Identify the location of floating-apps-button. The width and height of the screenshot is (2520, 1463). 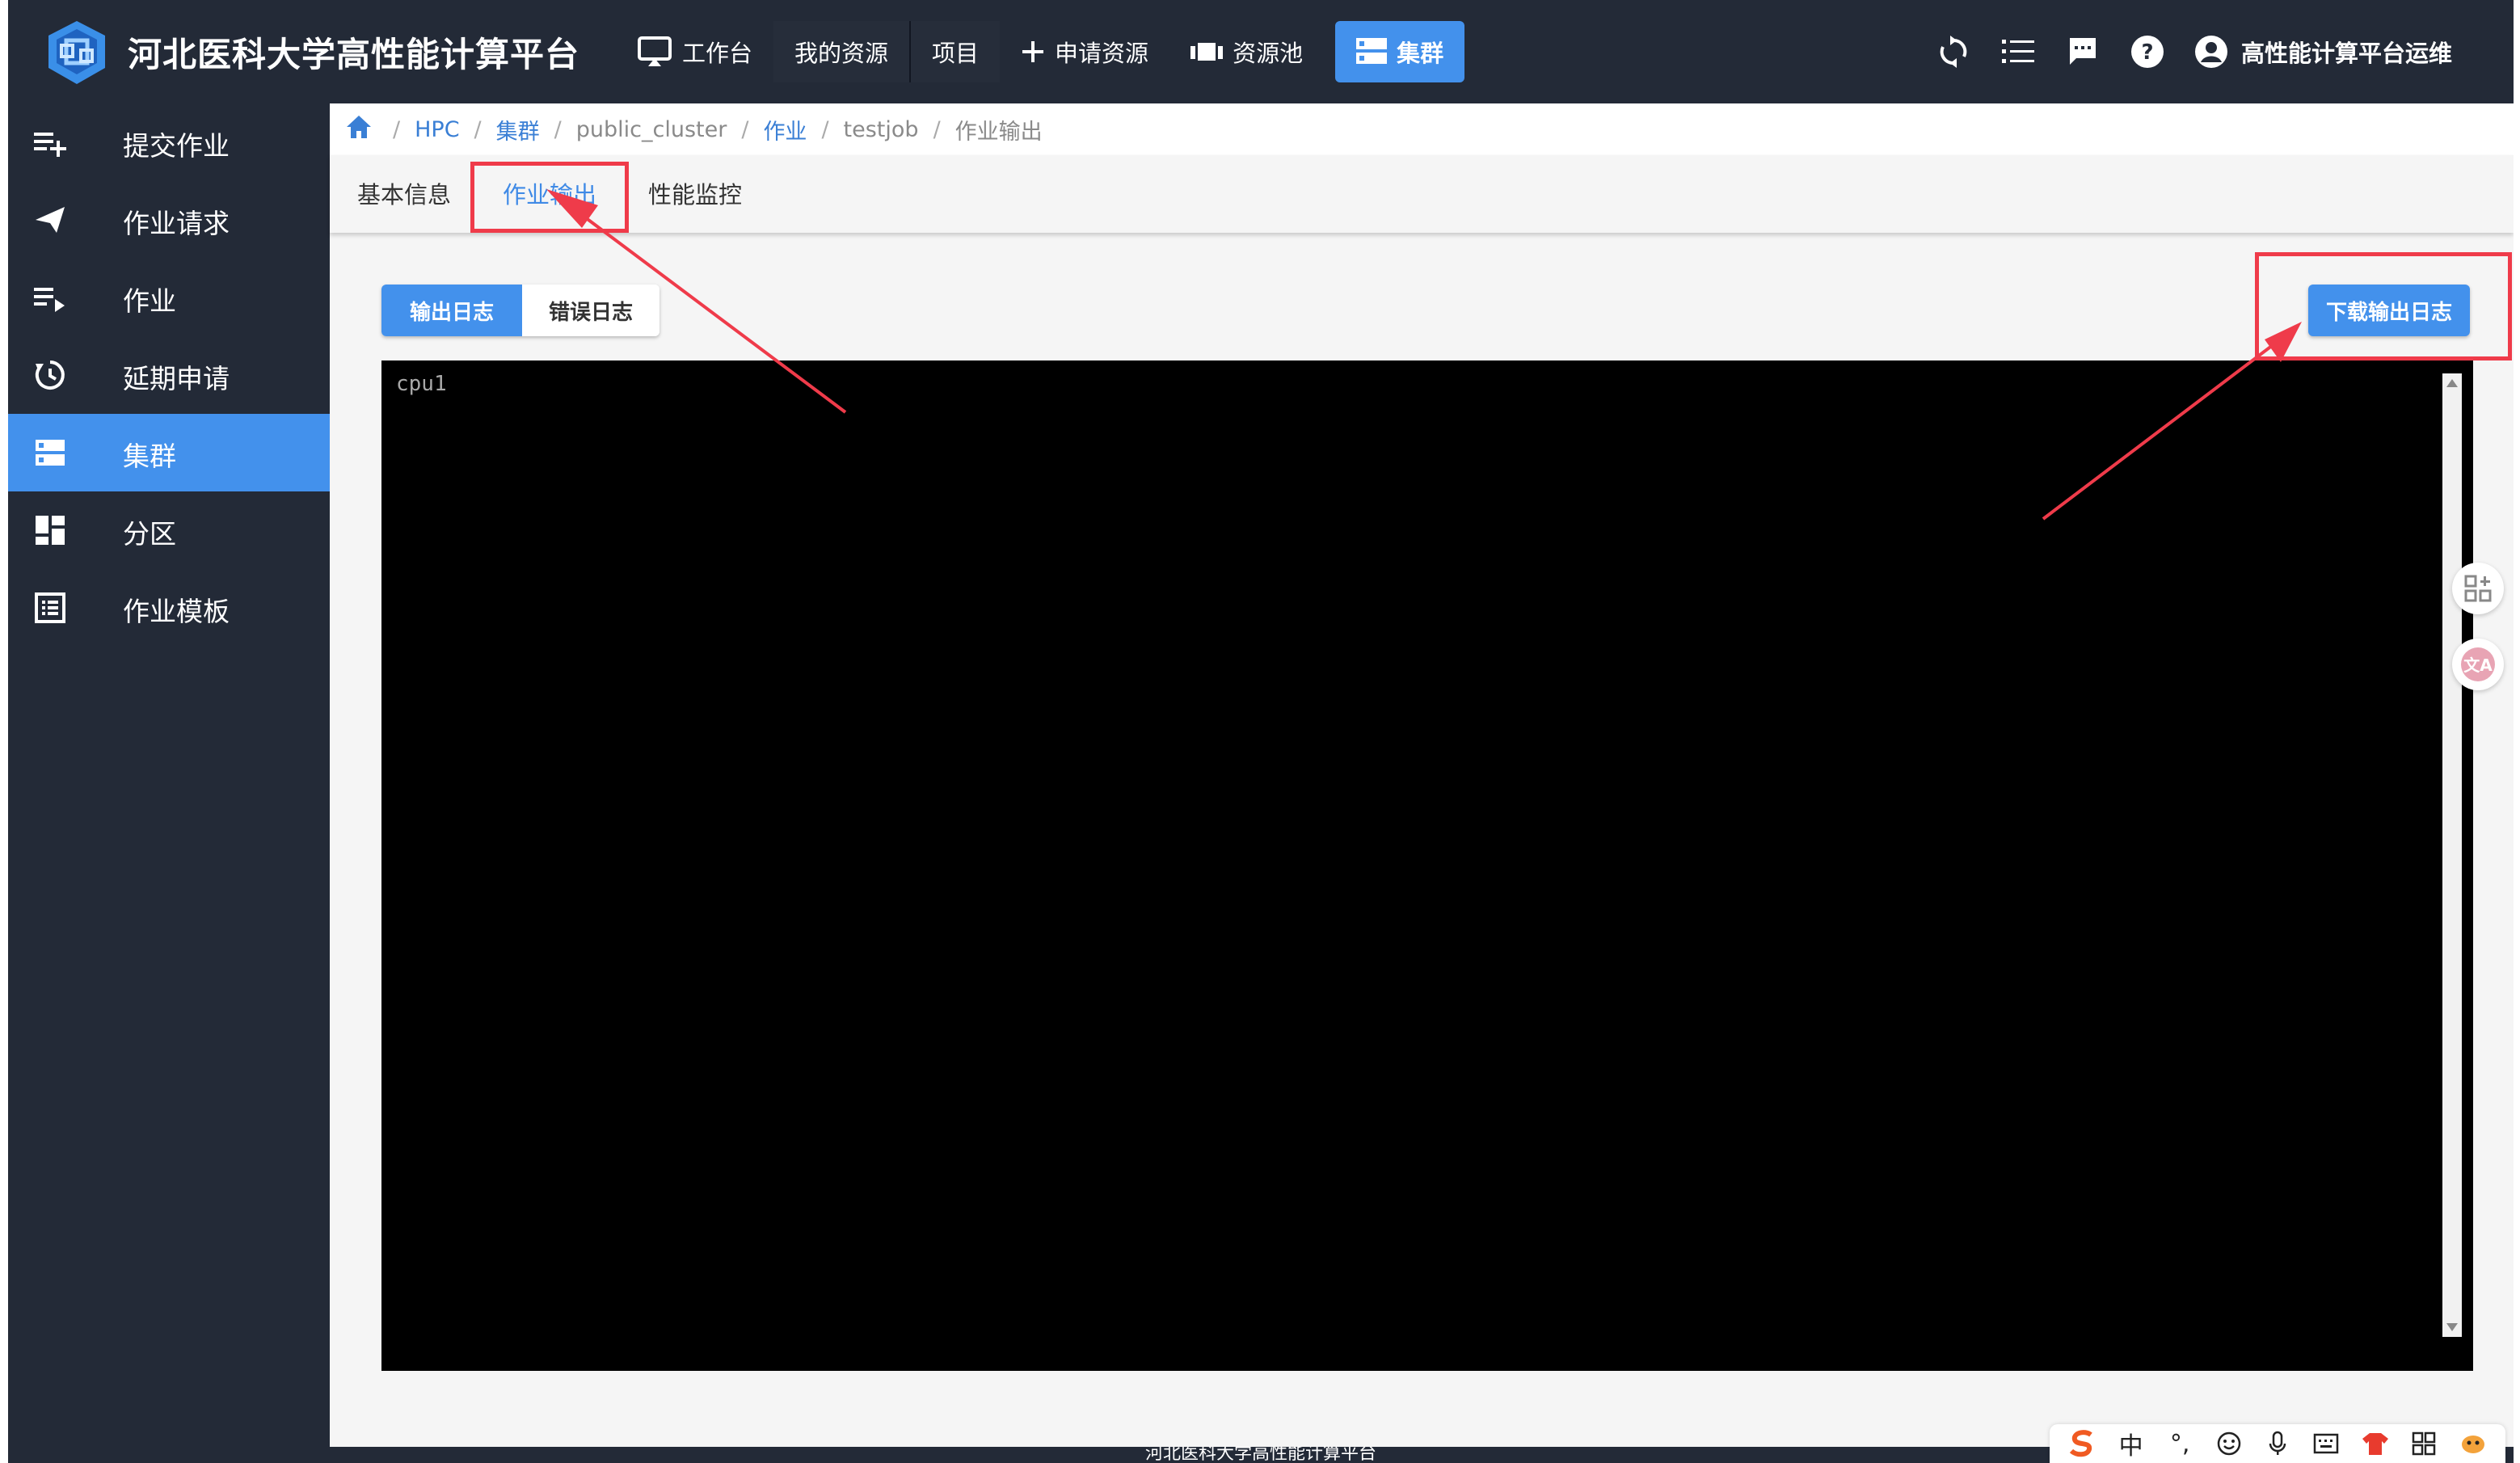
(2478, 588).